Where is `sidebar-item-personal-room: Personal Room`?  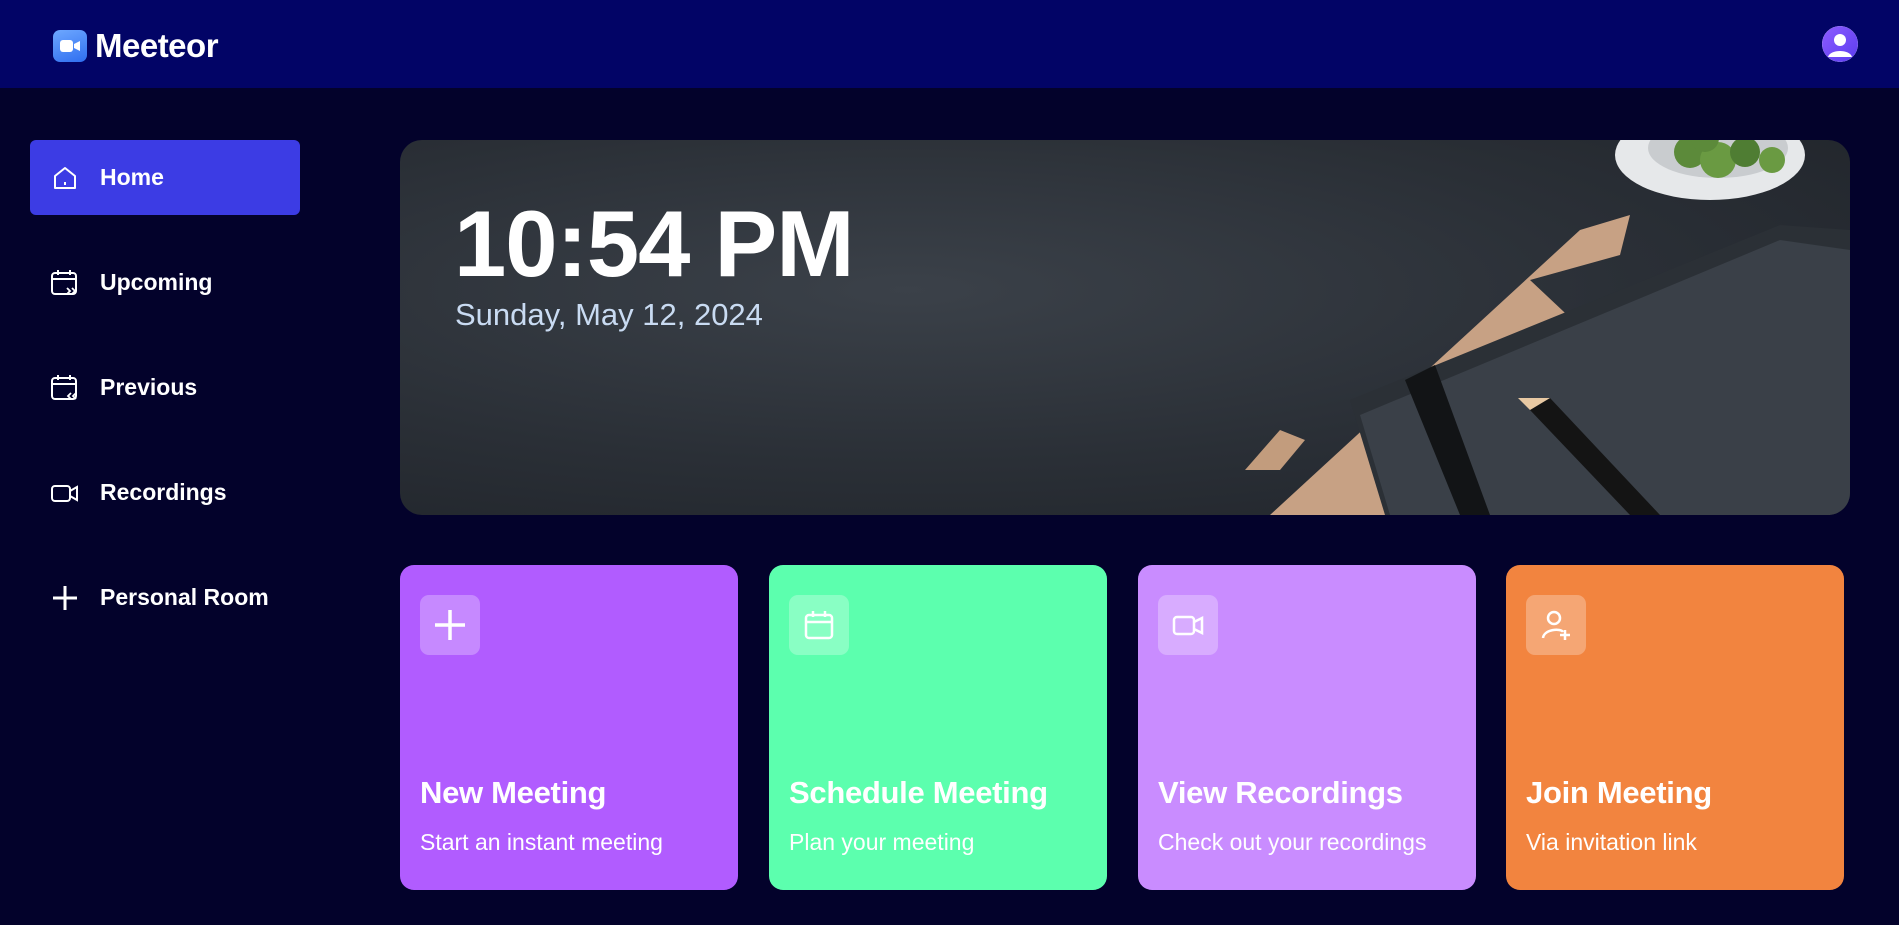 sidebar-item-personal-room: Personal Room is located at coordinates (165, 597).